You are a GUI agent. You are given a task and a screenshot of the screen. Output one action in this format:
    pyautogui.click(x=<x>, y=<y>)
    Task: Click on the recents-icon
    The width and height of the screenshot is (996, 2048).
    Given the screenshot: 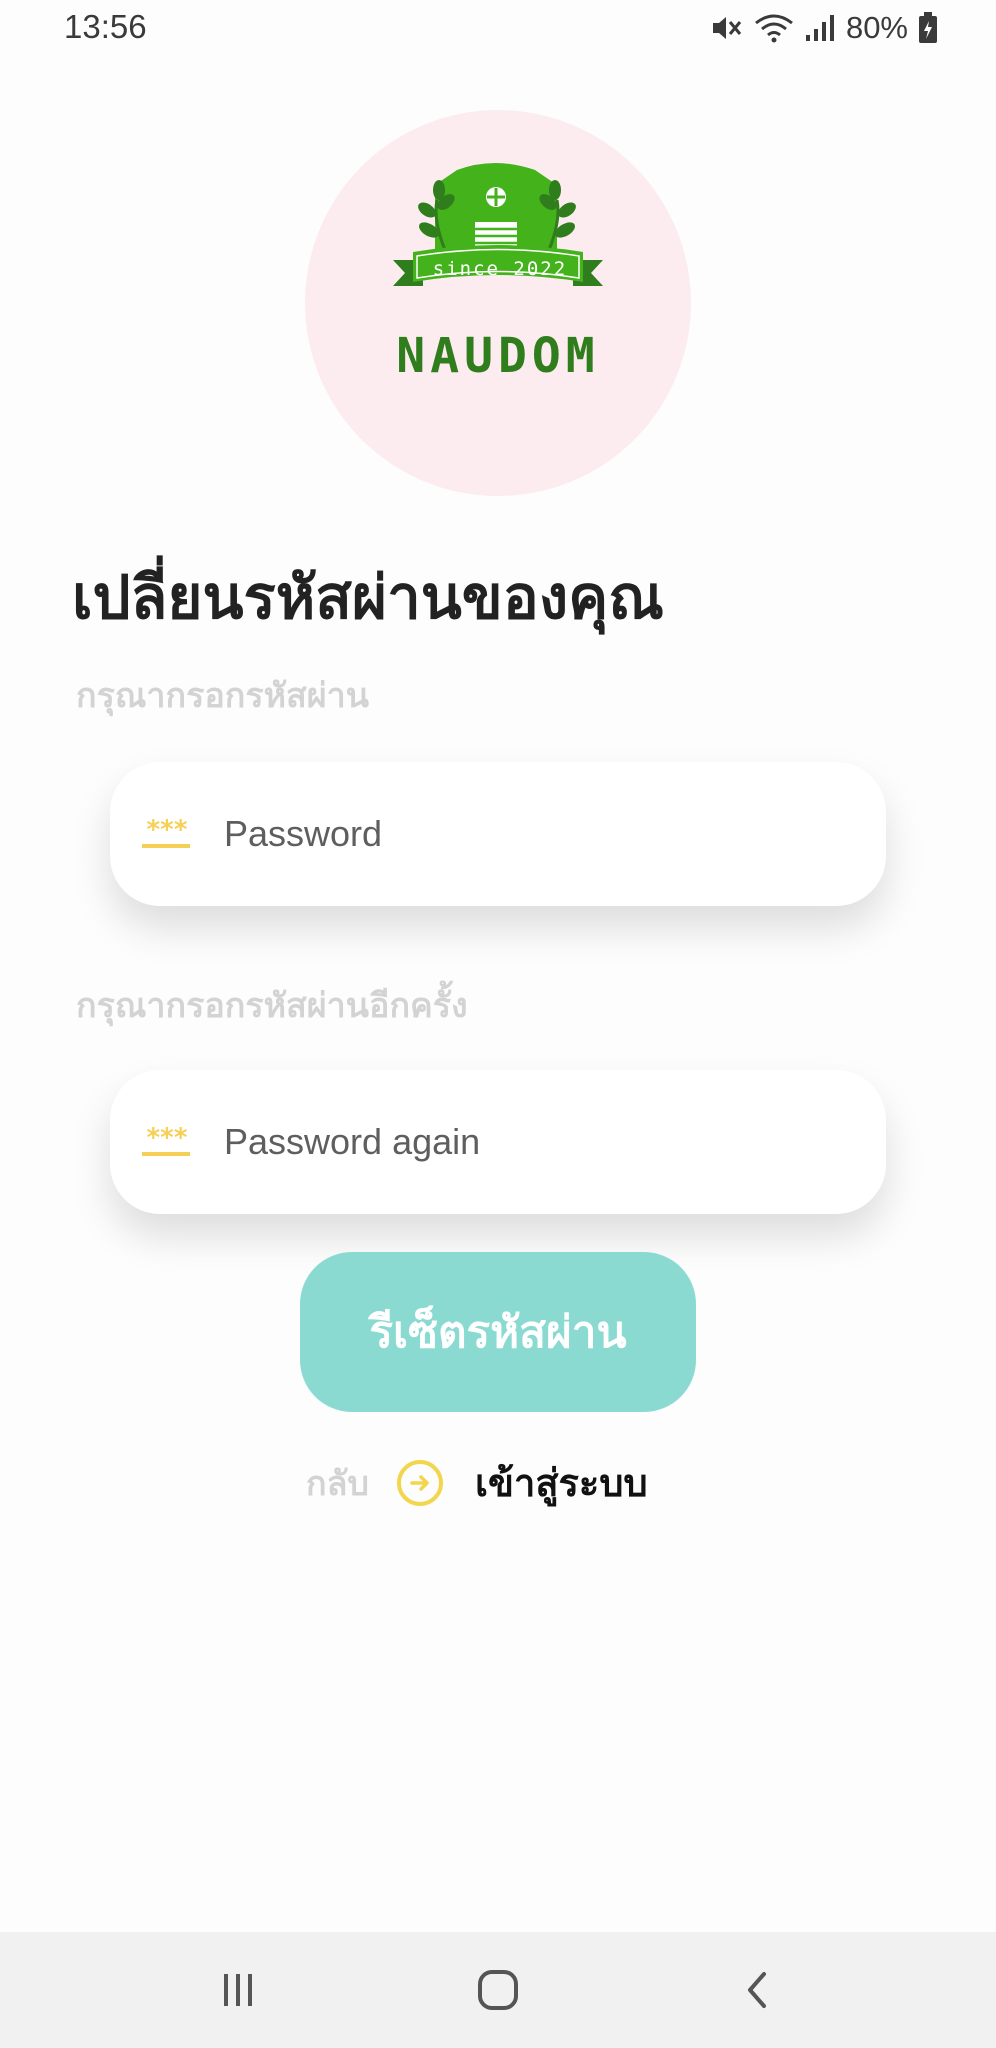 What is the action you would take?
    pyautogui.click(x=238, y=1990)
    